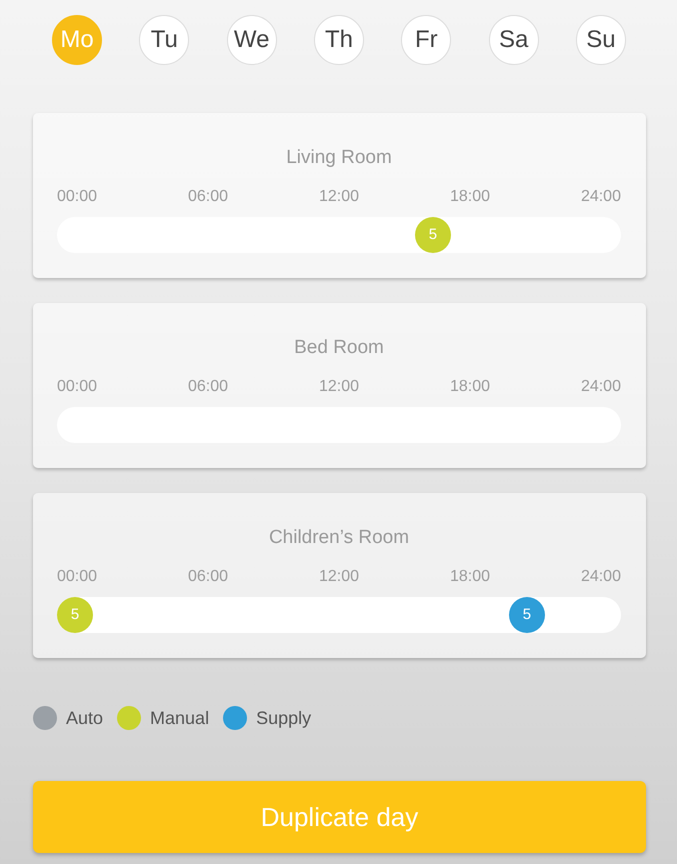  Describe the element at coordinates (339, 615) in the screenshot. I see `timeline-track: 5 5` at that location.